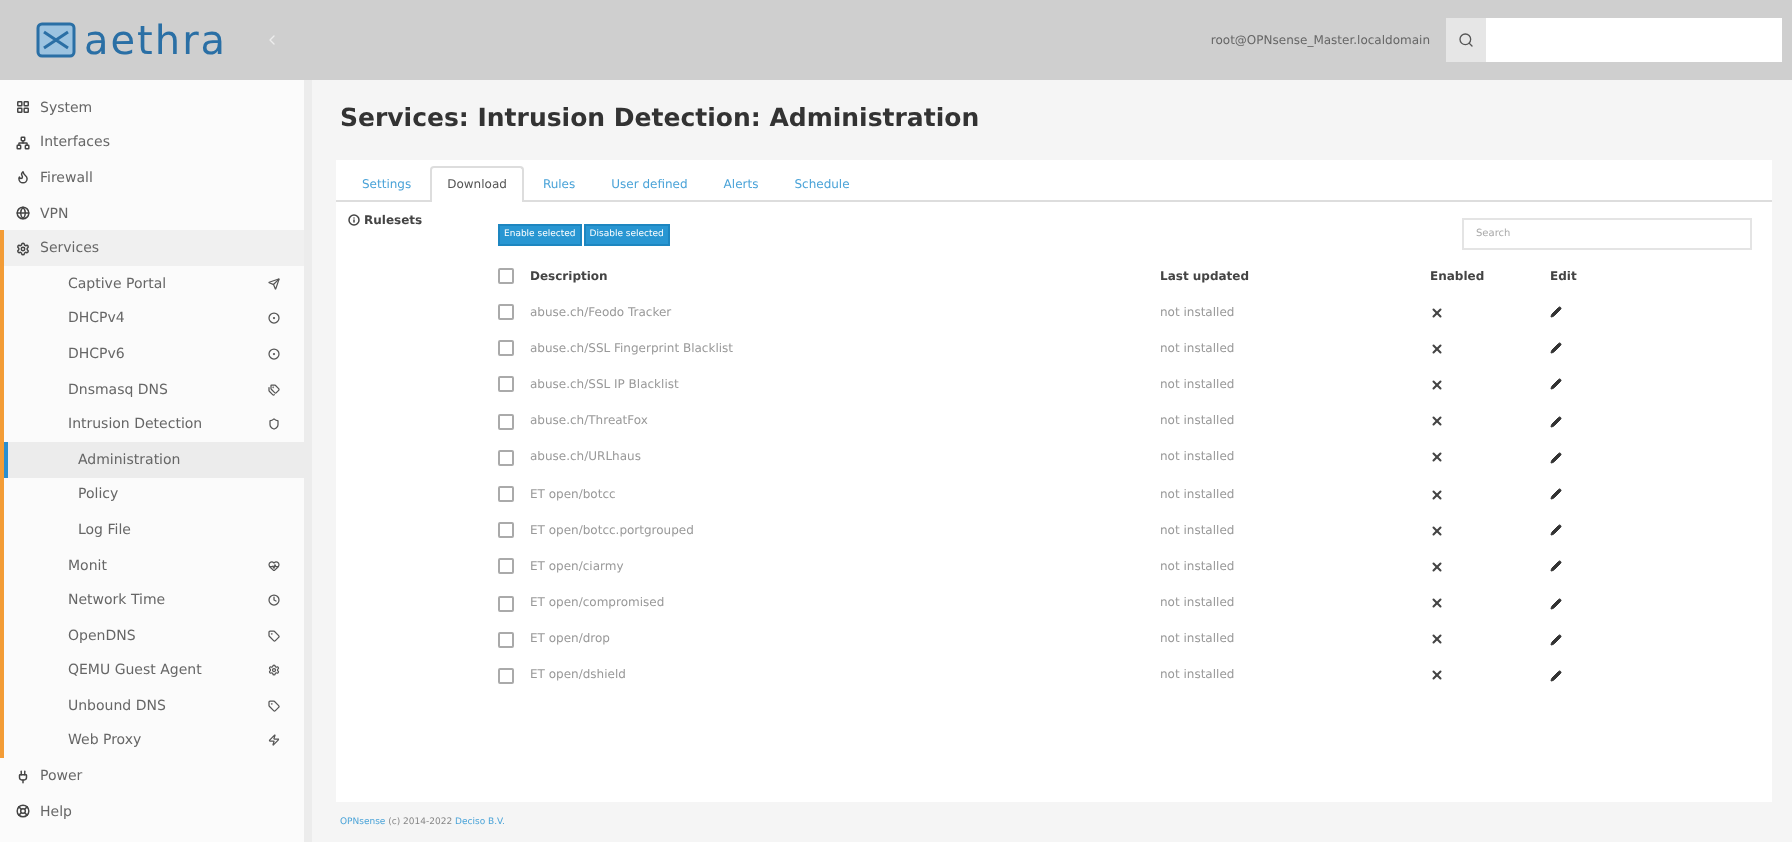 The image size is (1792, 842). What do you see at coordinates (23, 142) in the screenshot?
I see `network-icon` at bounding box center [23, 142].